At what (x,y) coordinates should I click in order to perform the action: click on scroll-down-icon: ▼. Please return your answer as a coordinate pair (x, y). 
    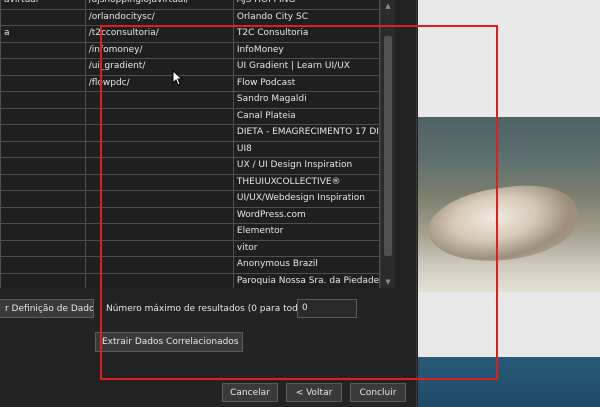
    Looking at the image, I should click on (388, 282).